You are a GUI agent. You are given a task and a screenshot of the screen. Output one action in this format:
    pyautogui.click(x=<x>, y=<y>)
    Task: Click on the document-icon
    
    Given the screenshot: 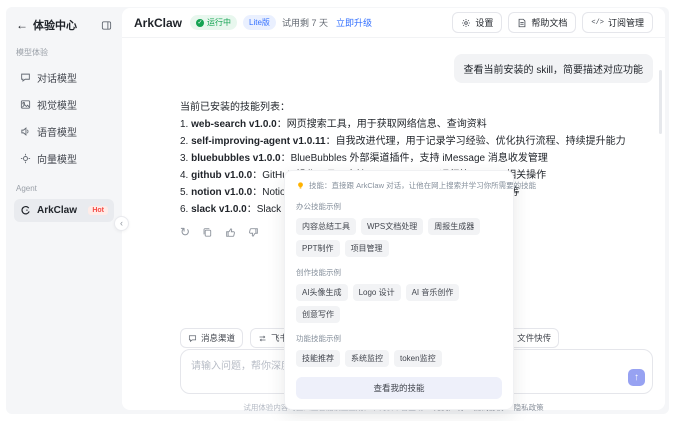 What is the action you would take?
    pyautogui.click(x=522, y=23)
    